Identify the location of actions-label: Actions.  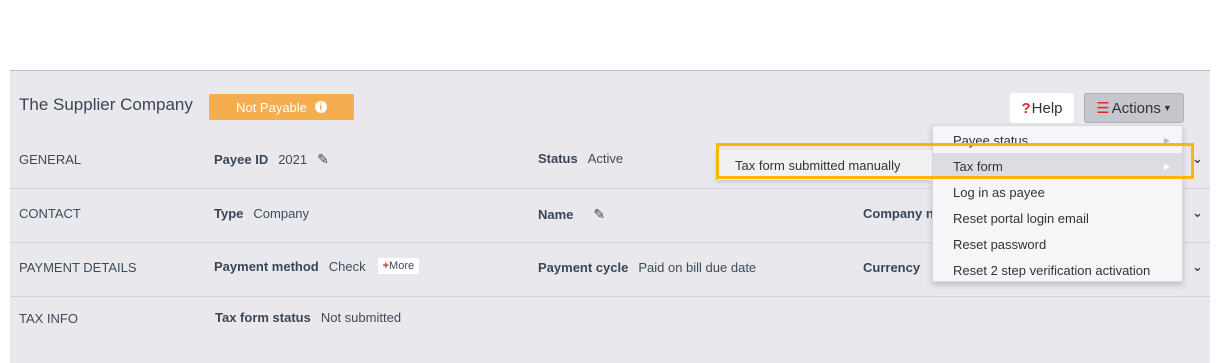
(1136, 108).